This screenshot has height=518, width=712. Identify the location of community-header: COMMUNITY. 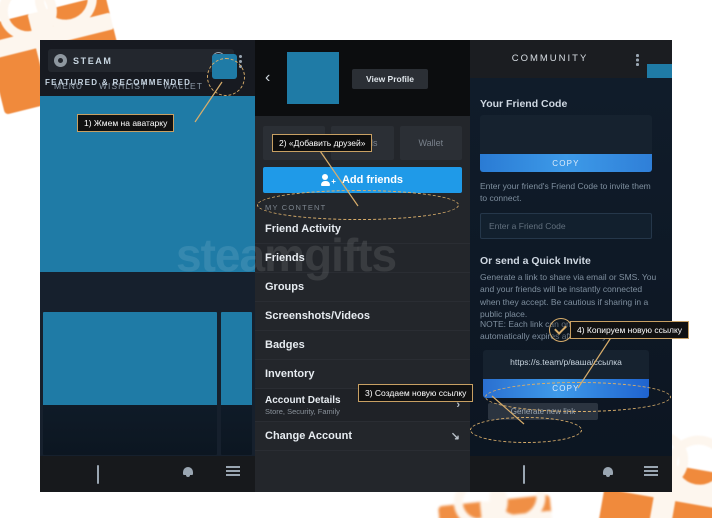
(571, 59).